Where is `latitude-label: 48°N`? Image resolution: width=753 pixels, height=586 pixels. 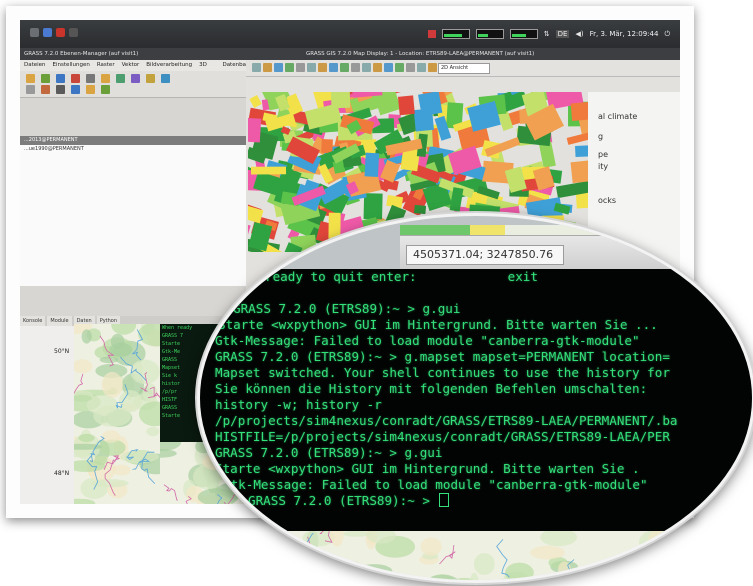
latitude-label: 48°N is located at coordinates (62, 473).